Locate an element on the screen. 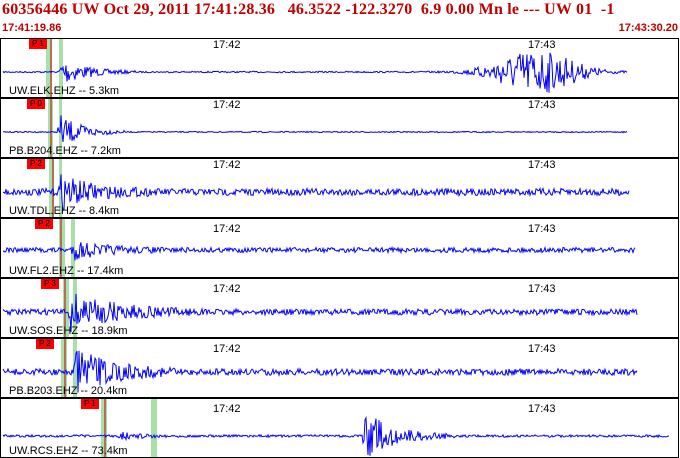 Image resolution: width=680 pixels, height=458 pixels. pick-marker-elk: P 1 is located at coordinates (38, 44).